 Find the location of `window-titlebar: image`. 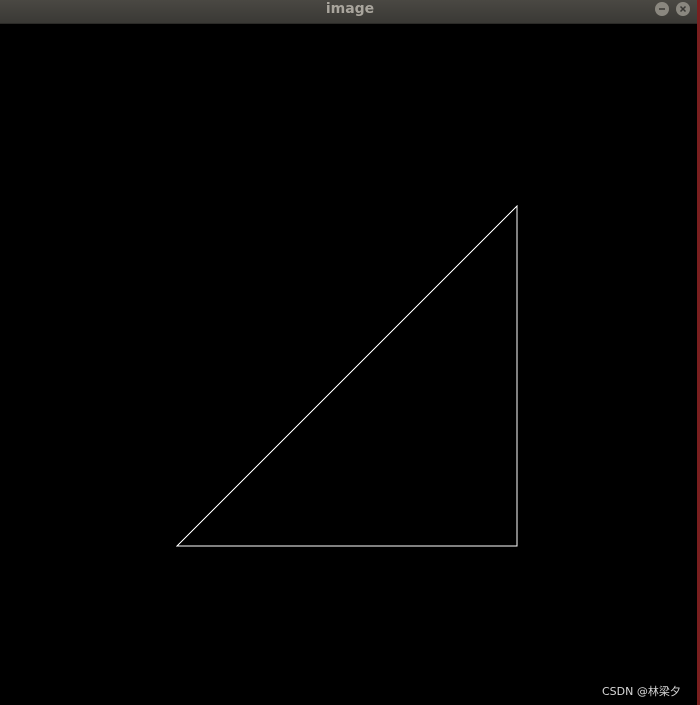

window-titlebar: image is located at coordinates (350, 12).